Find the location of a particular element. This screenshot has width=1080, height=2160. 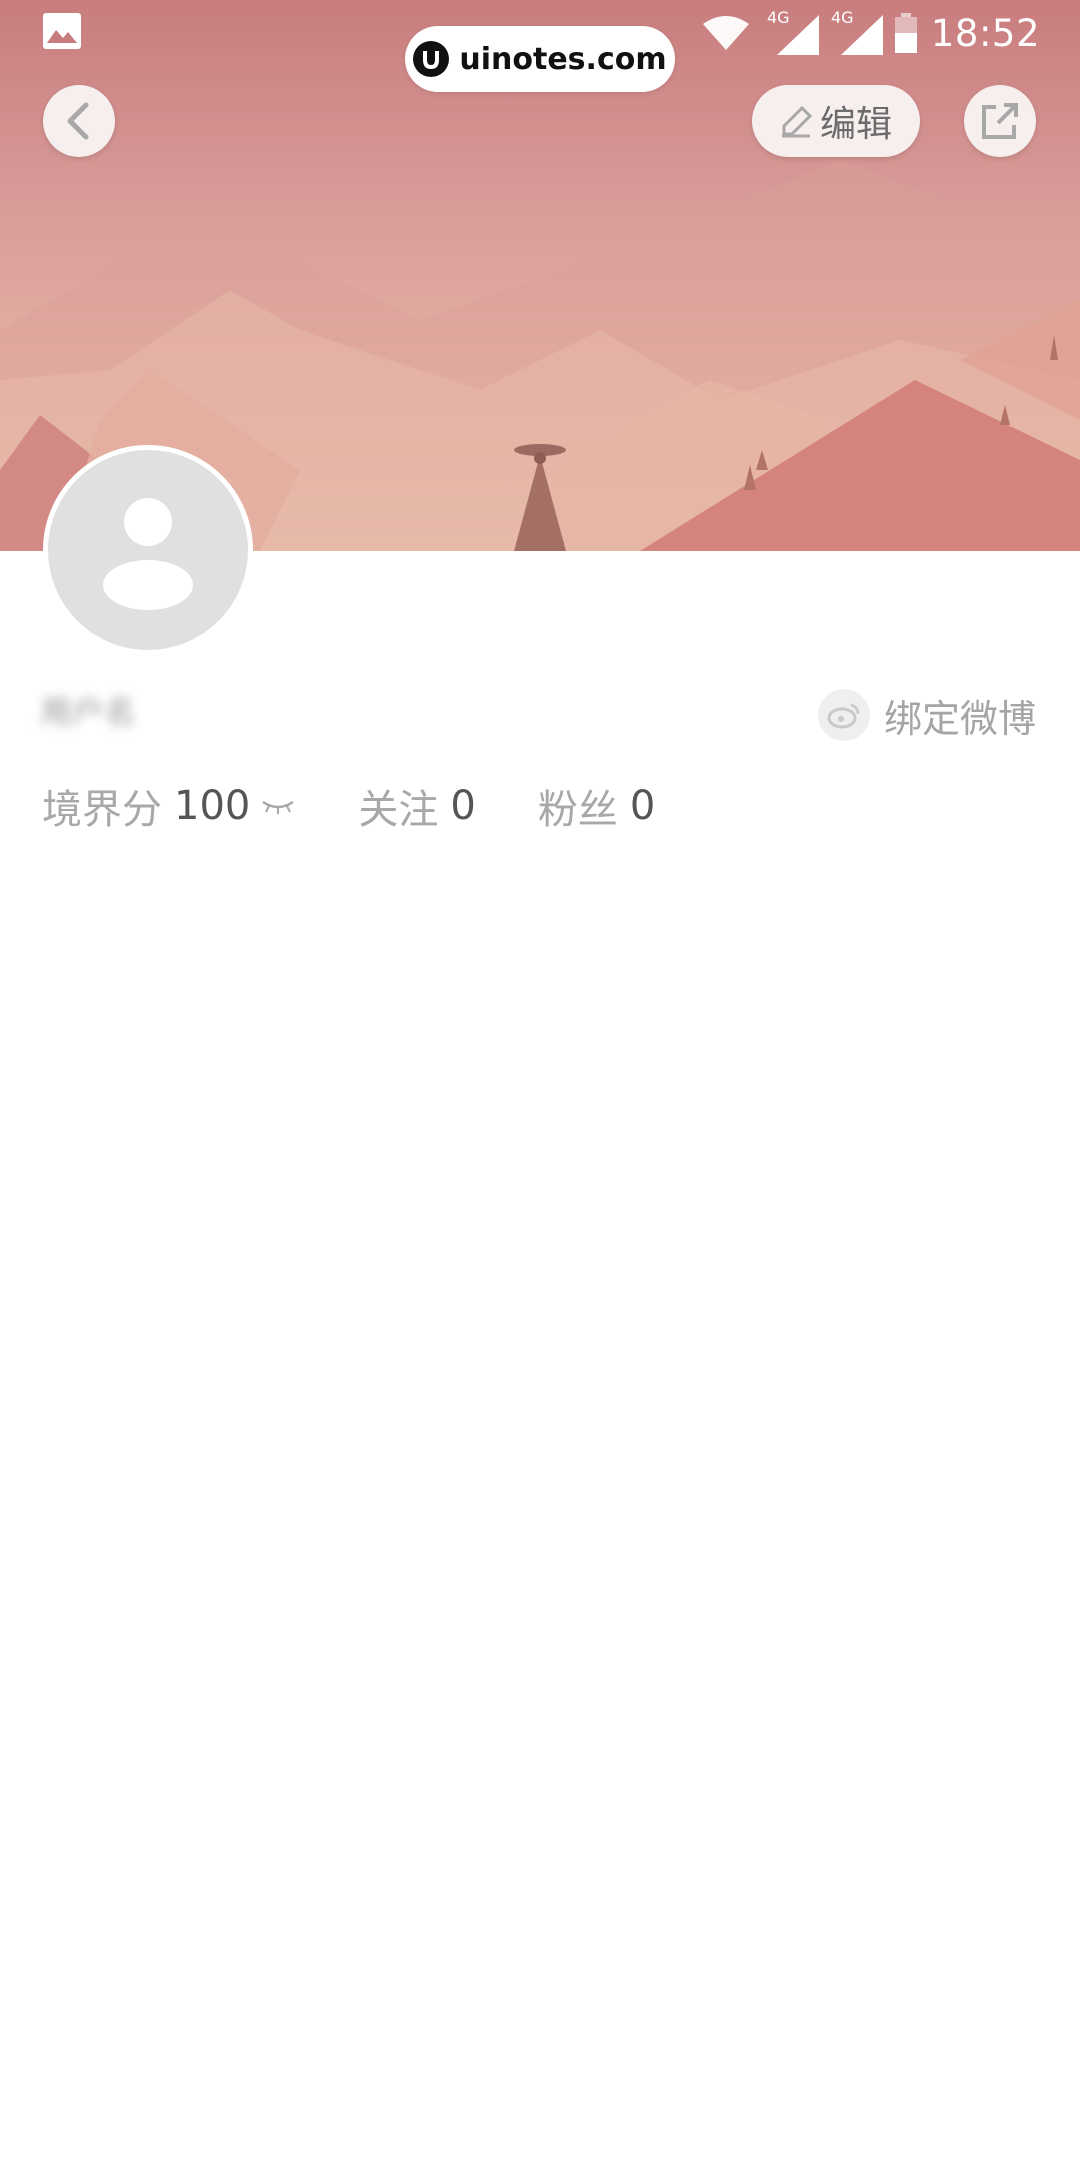

edit-profile-button: 编辑 is located at coordinates (836, 121).